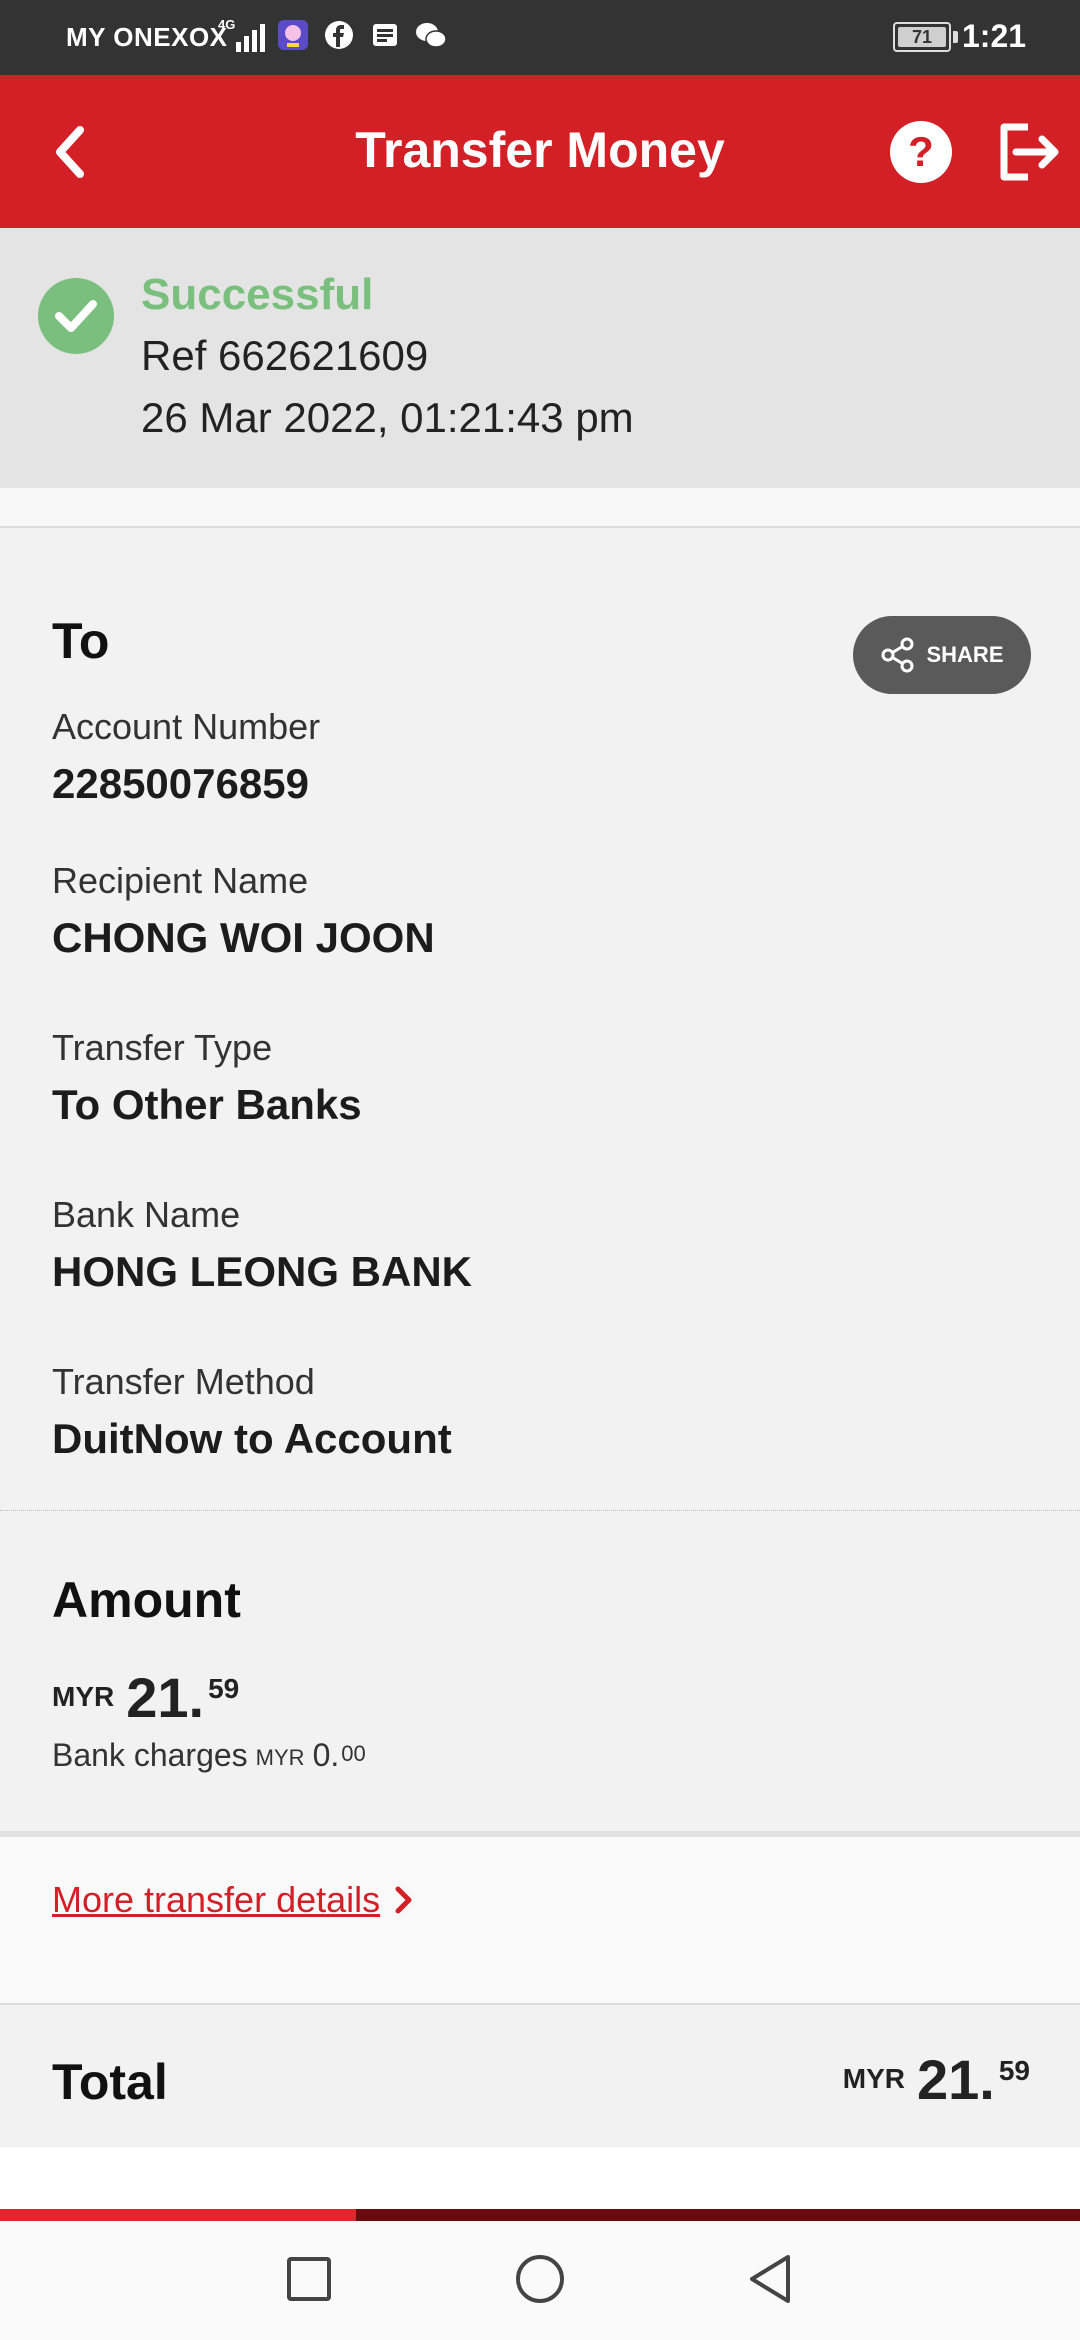 This screenshot has height=2340, width=1080. What do you see at coordinates (147, 37) in the screenshot?
I see `carrier-name: MY ONEXOX` at bounding box center [147, 37].